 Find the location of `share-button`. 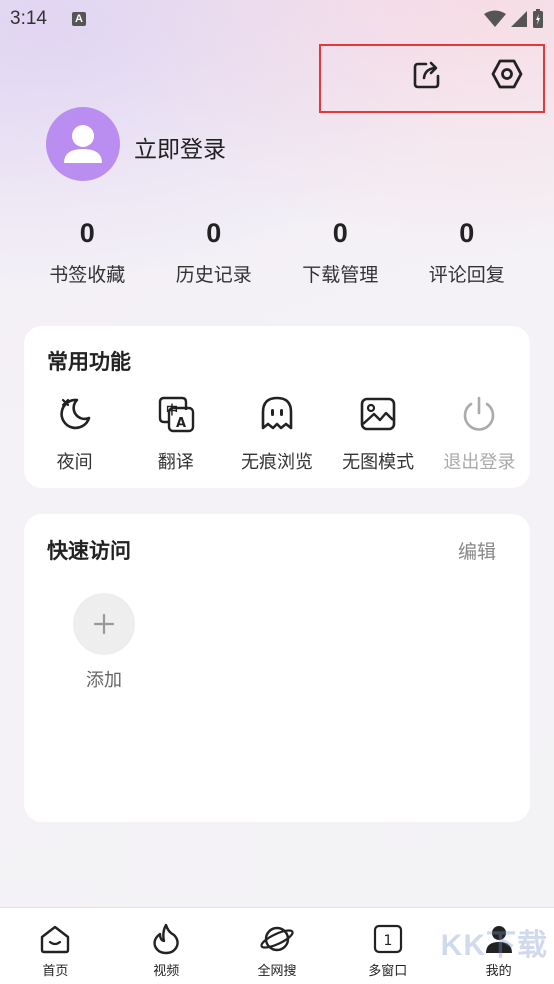

share-button is located at coordinates (427, 74).